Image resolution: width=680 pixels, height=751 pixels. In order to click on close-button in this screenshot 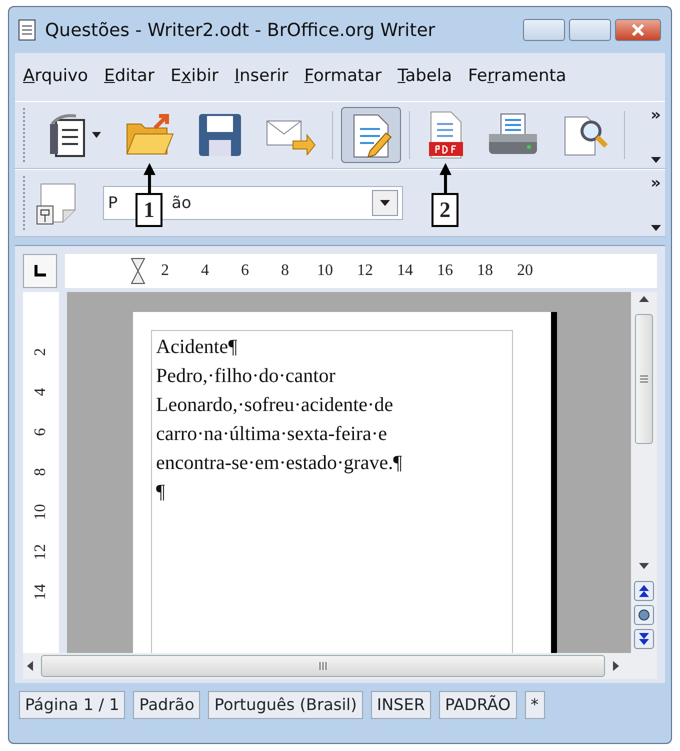, I will do `click(638, 30)`.